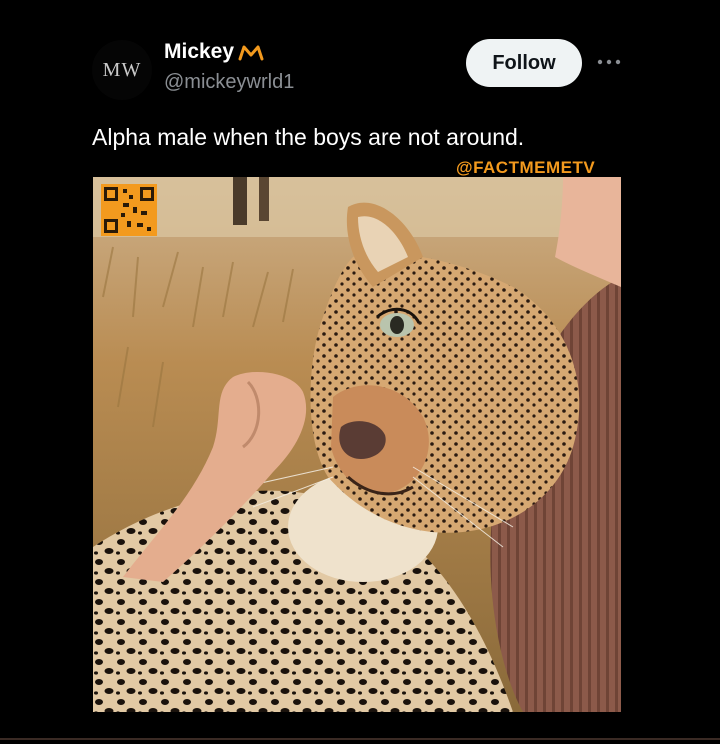 Image resolution: width=720 pixels, height=744 pixels. Describe the element at coordinates (199, 52) in the screenshot. I see `display-name: Mickey` at that location.